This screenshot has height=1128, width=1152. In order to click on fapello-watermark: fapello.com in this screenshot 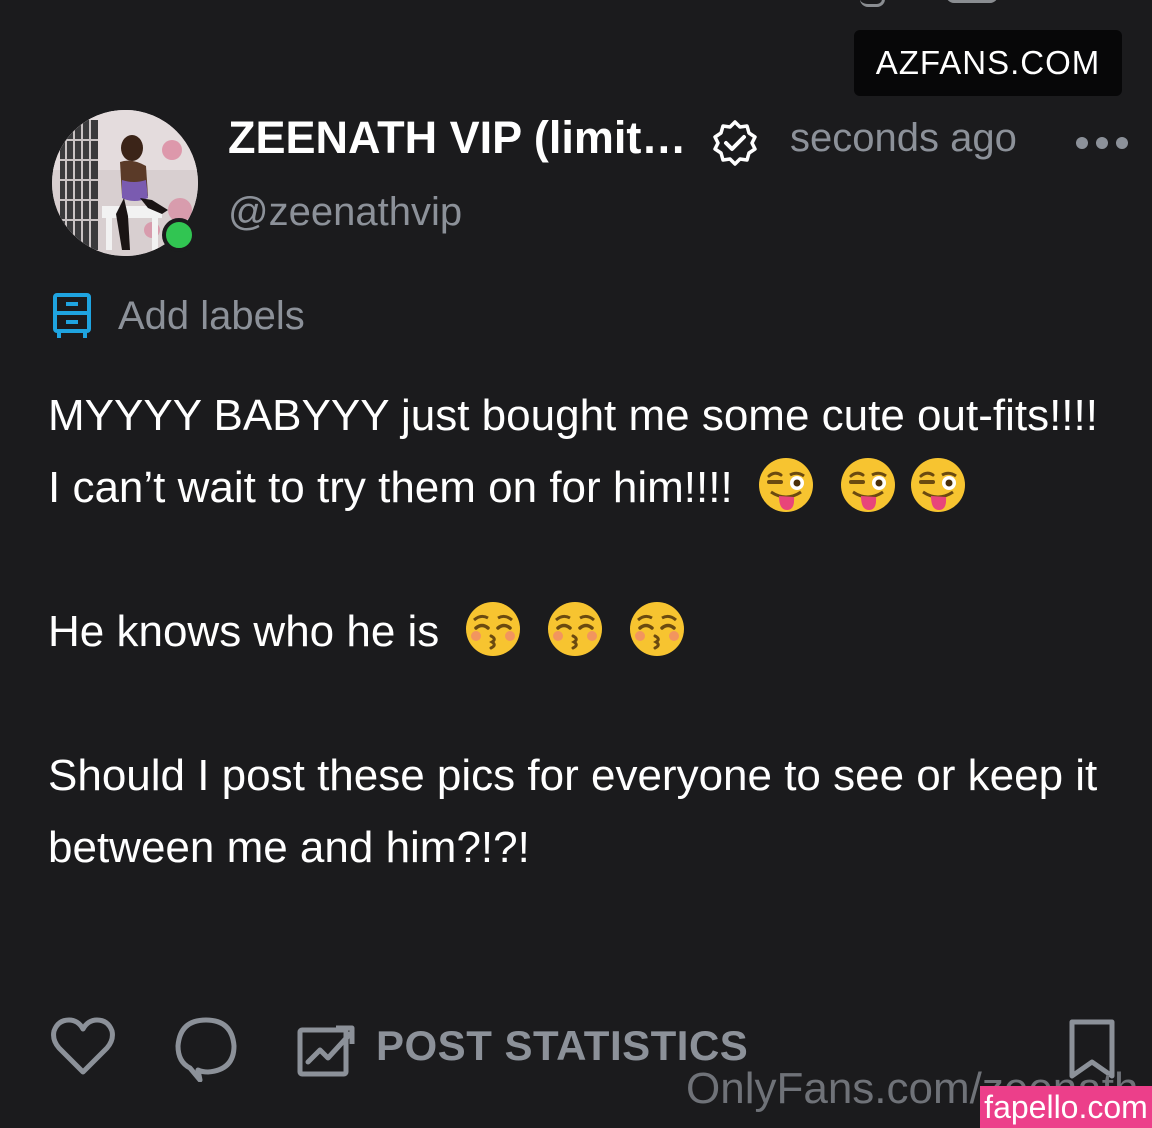, I will do `click(1066, 1107)`.